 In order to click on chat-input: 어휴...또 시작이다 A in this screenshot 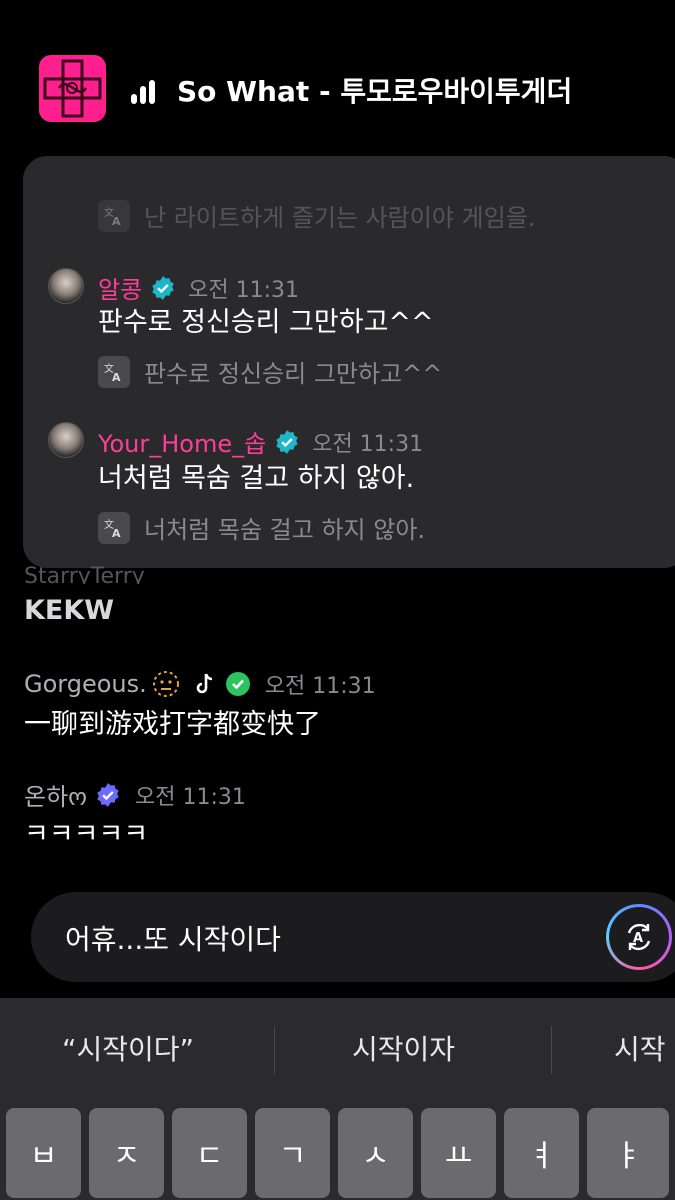, I will do `click(353, 937)`.